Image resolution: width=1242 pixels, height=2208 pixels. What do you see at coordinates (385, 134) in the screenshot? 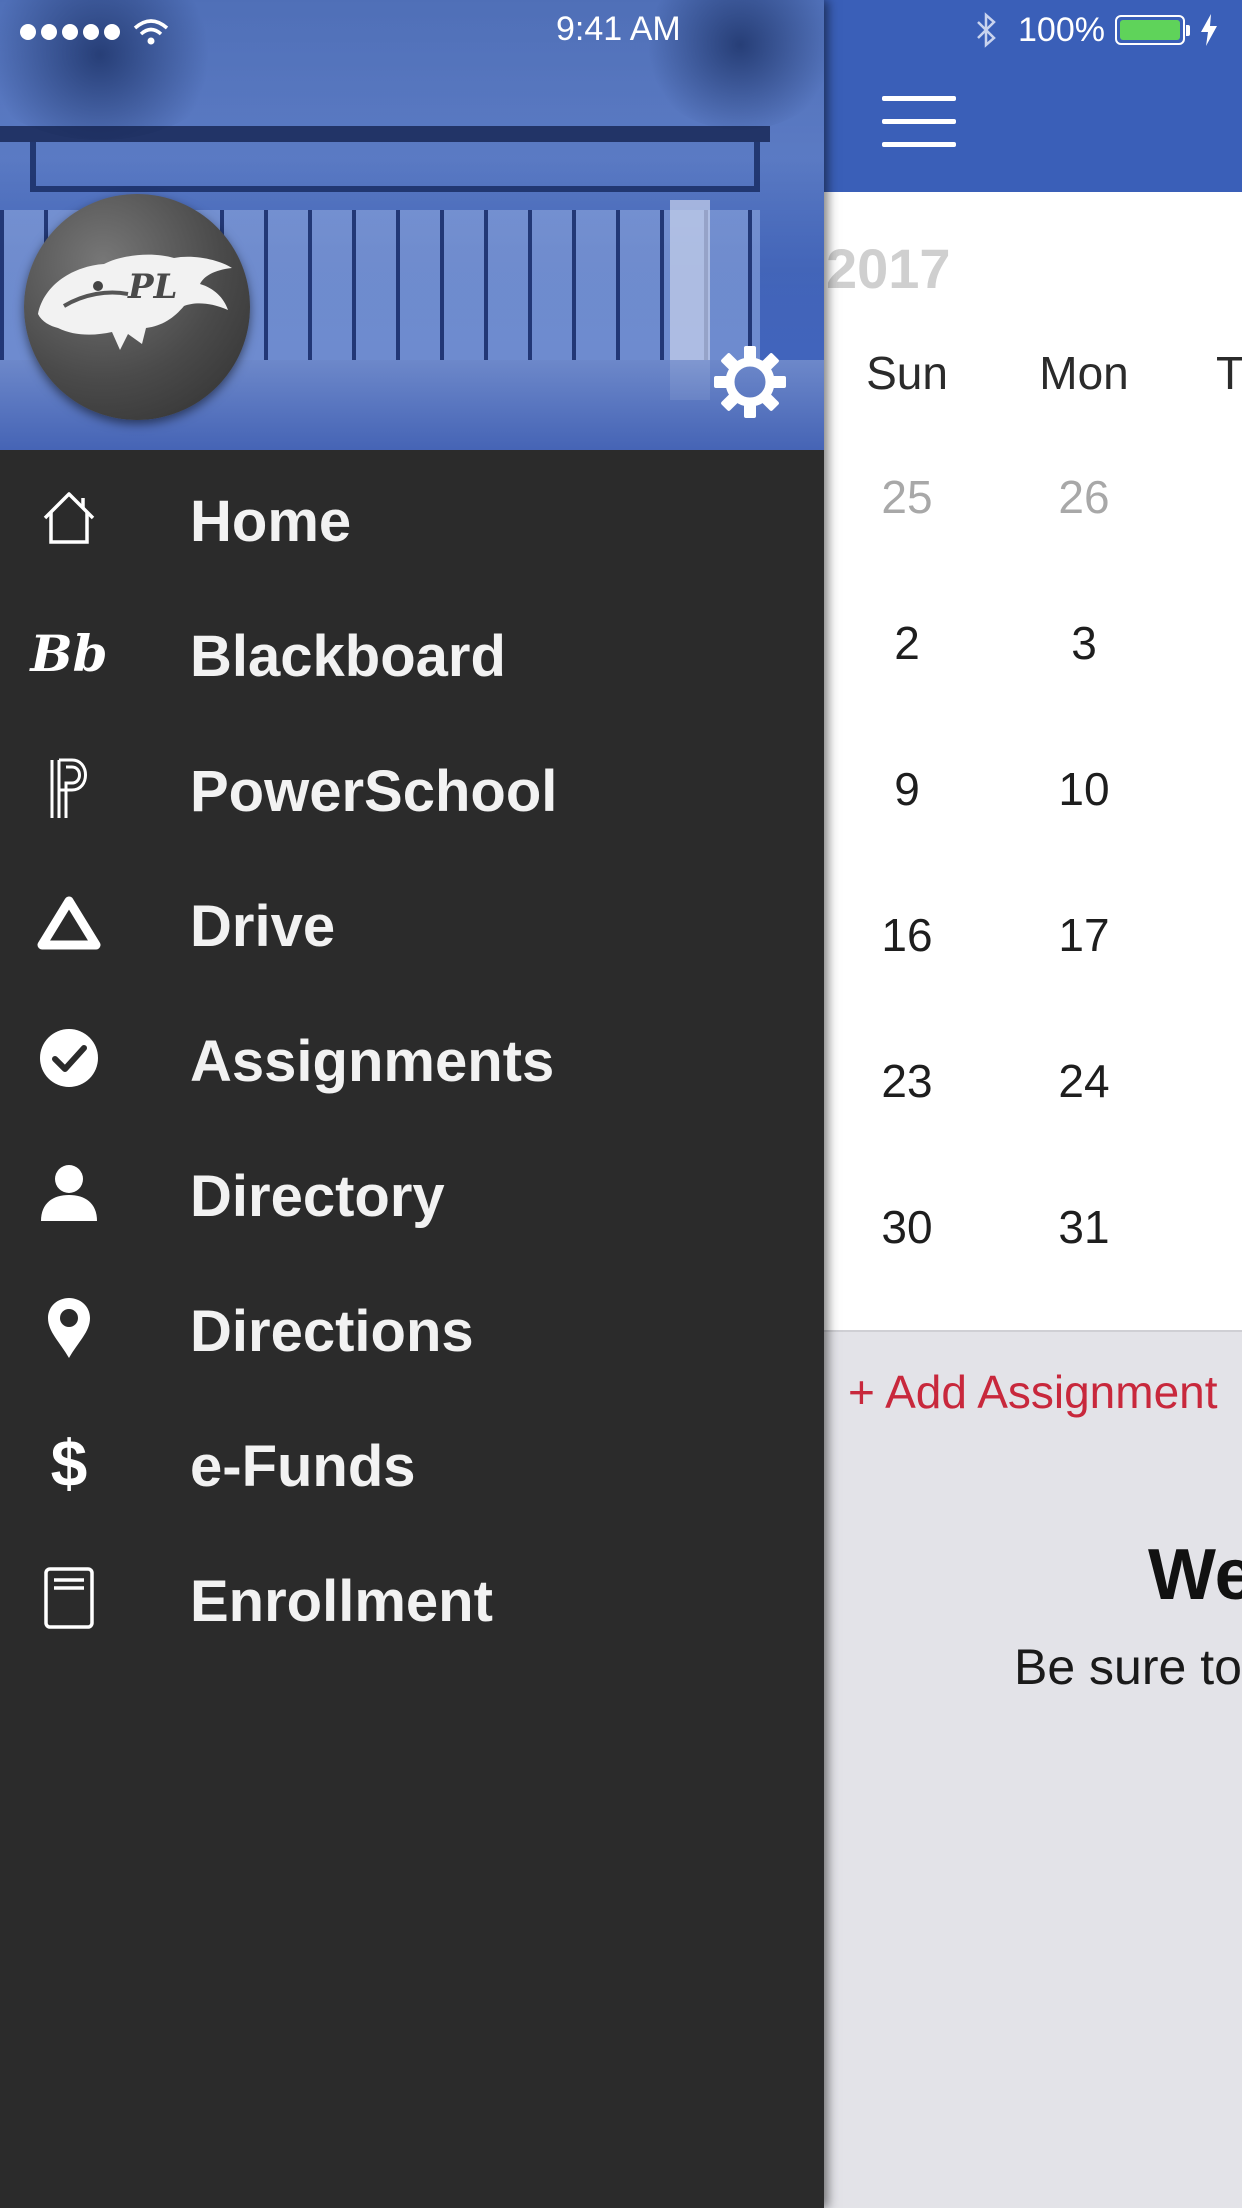
I see `header-background-image` at bounding box center [385, 134].